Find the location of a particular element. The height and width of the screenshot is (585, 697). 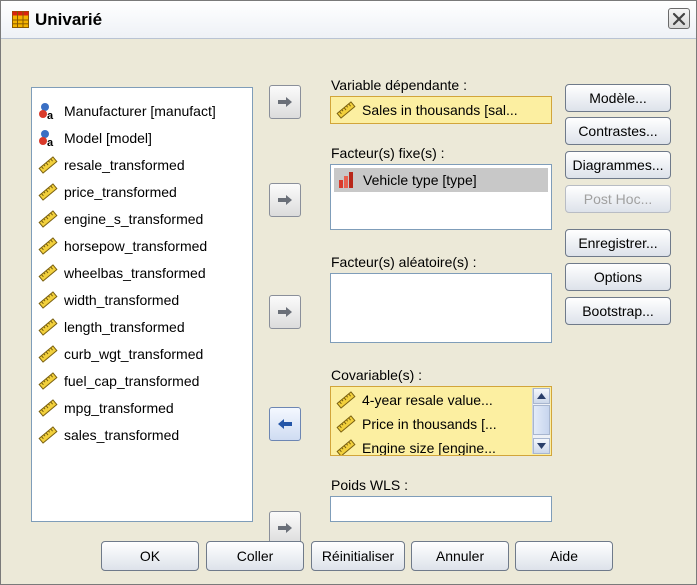

move-from-covariates-button is located at coordinates (285, 424).